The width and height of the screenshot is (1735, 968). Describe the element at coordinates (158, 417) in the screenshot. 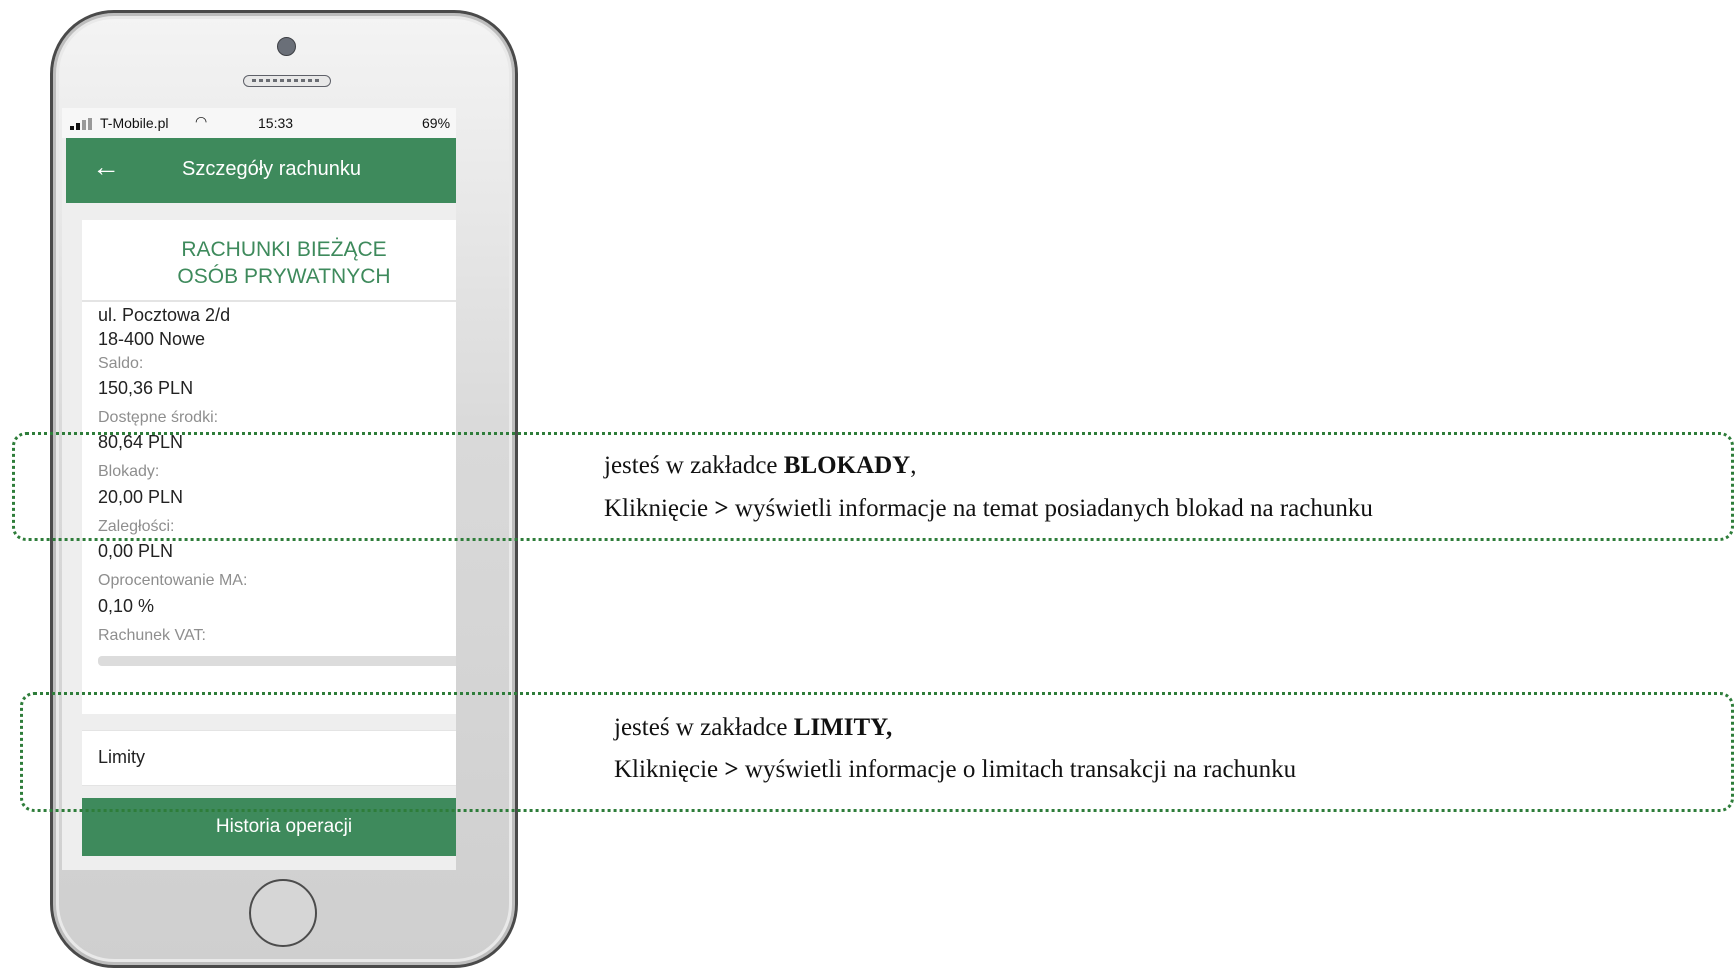

I see `available-funds-label: Dostępne środki:` at that location.